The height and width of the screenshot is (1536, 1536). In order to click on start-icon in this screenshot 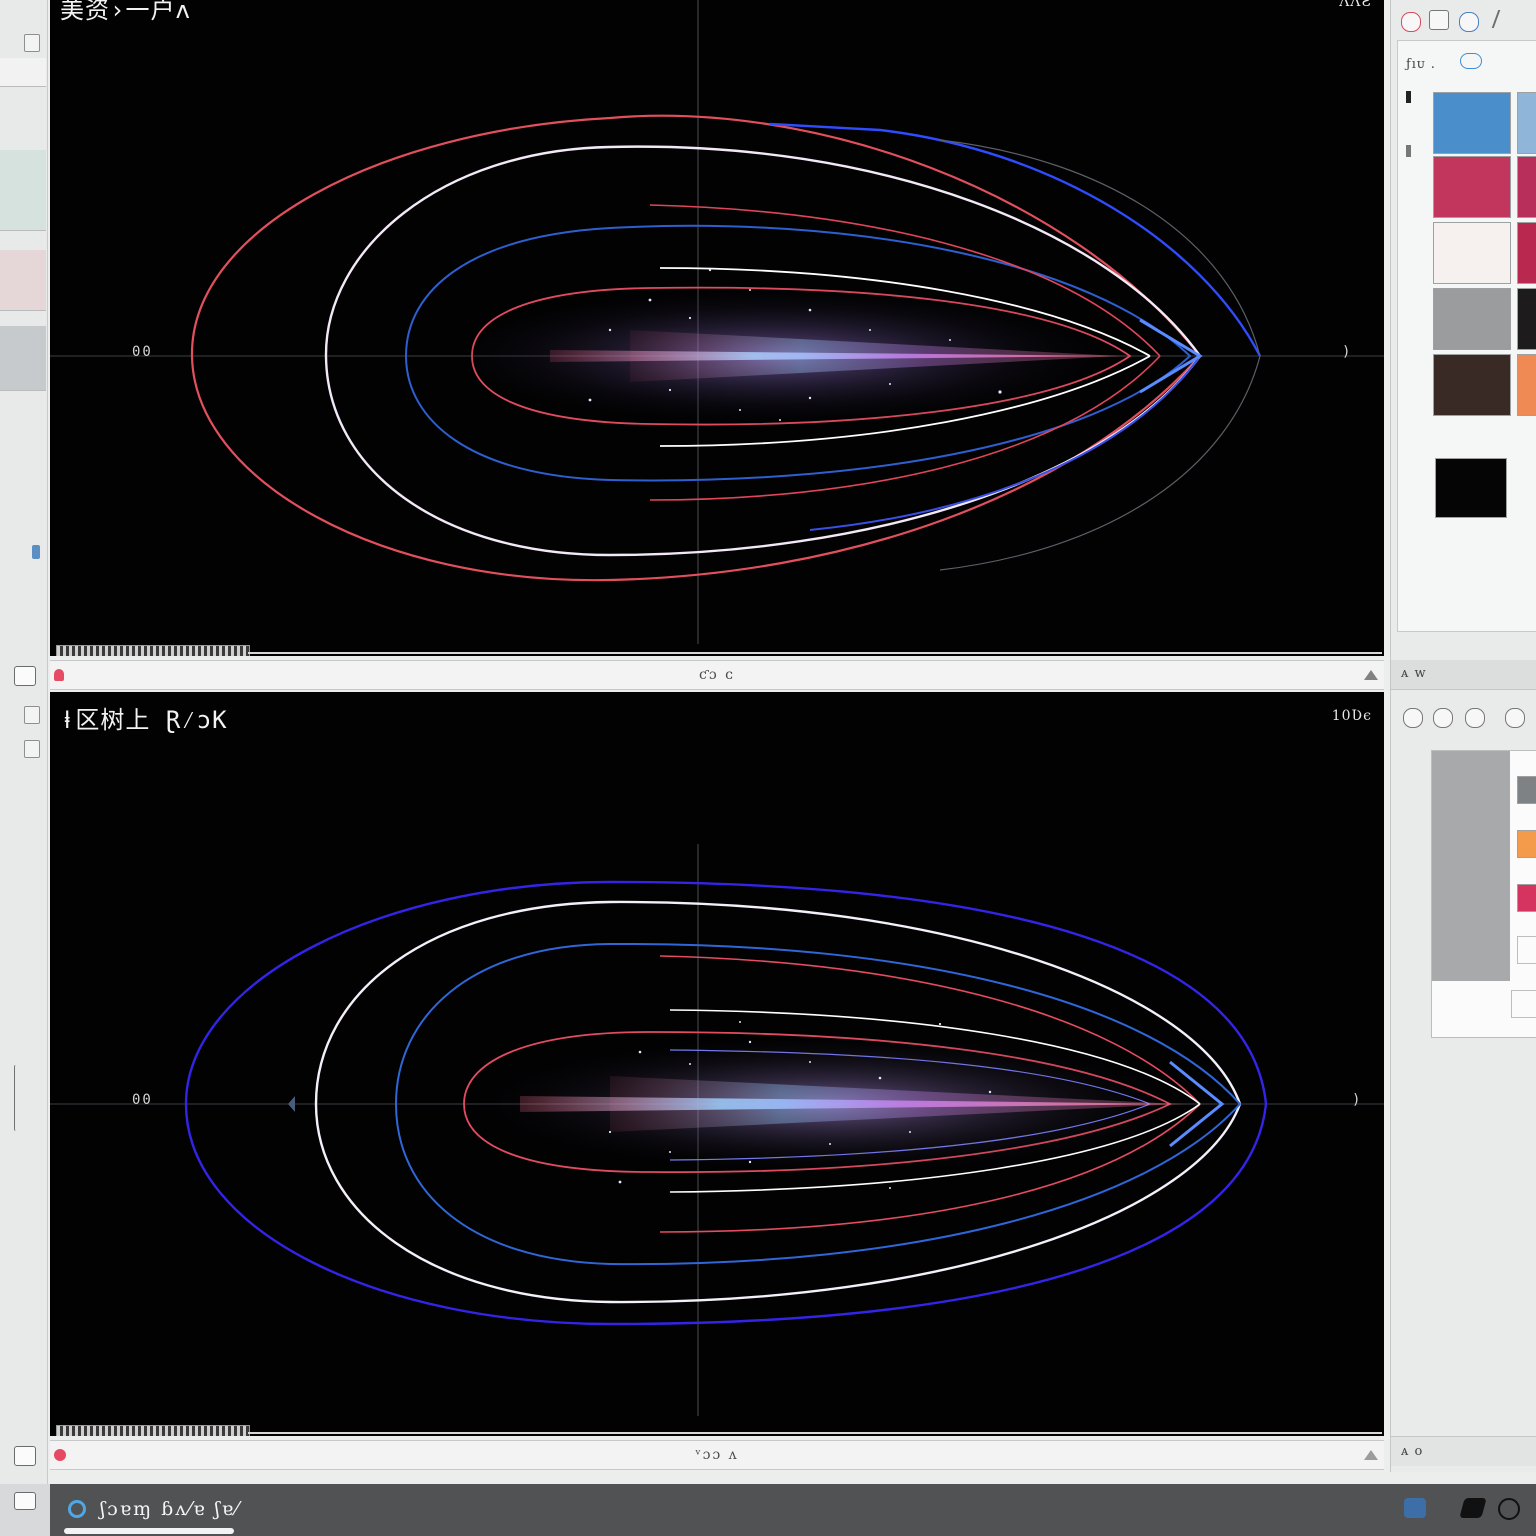, I will do `click(25, 1501)`.